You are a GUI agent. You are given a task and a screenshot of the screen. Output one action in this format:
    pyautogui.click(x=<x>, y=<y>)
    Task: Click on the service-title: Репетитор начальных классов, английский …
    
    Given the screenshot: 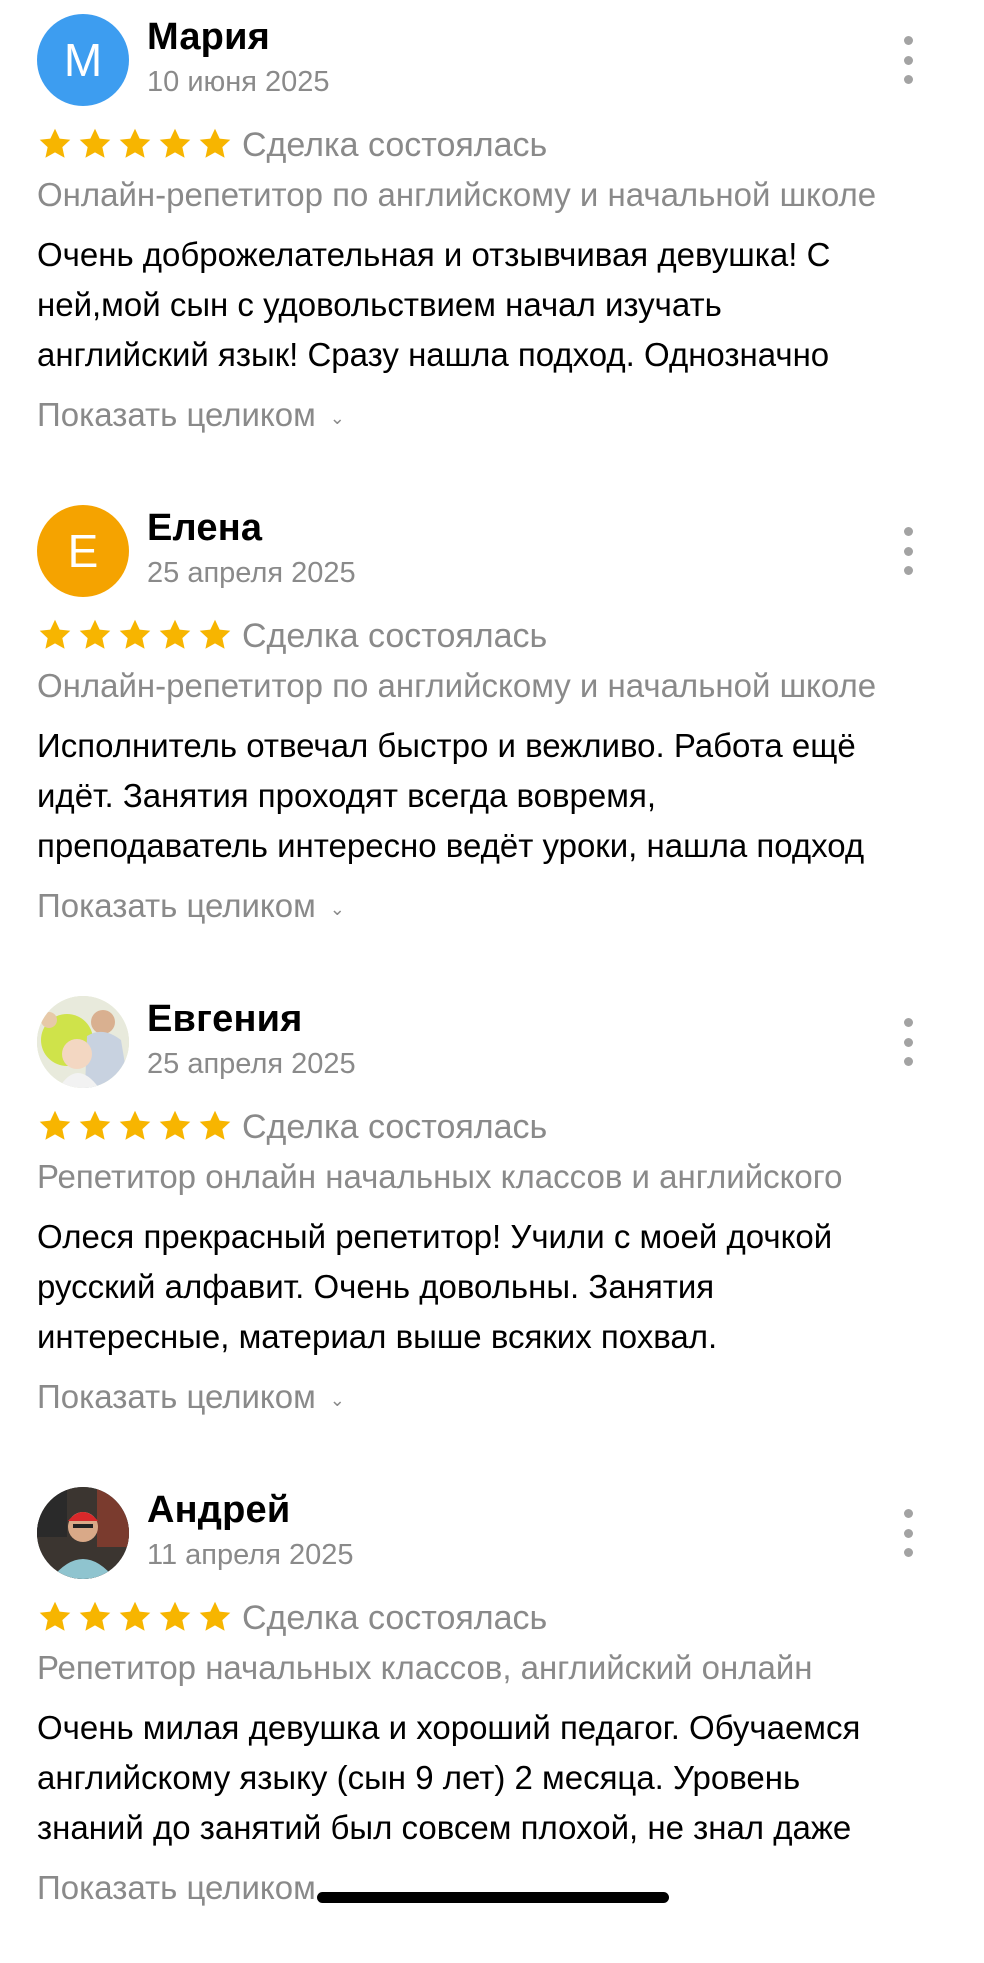 What is the action you would take?
    pyautogui.click(x=425, y=1668)
    